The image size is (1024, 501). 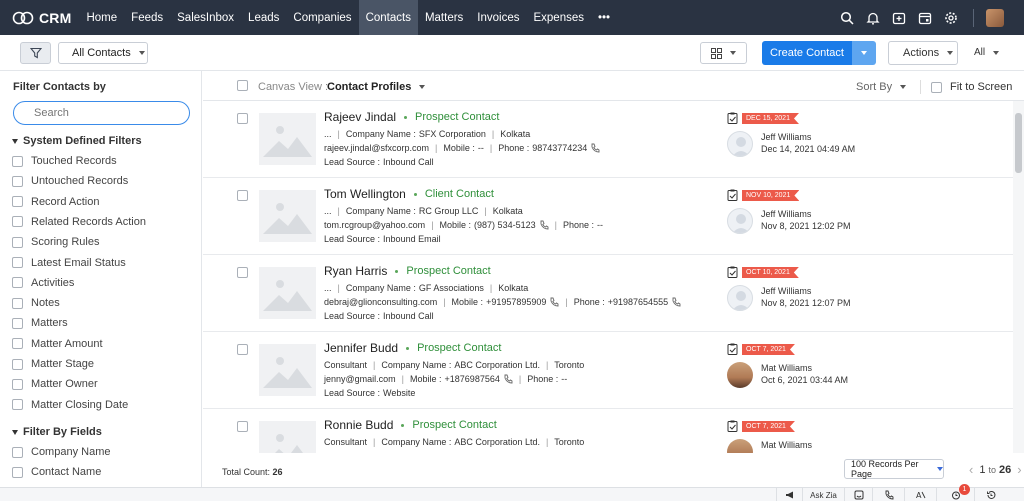 I want to click on nav-salesinbox: SalesInbox, so click(x=205, y=17).